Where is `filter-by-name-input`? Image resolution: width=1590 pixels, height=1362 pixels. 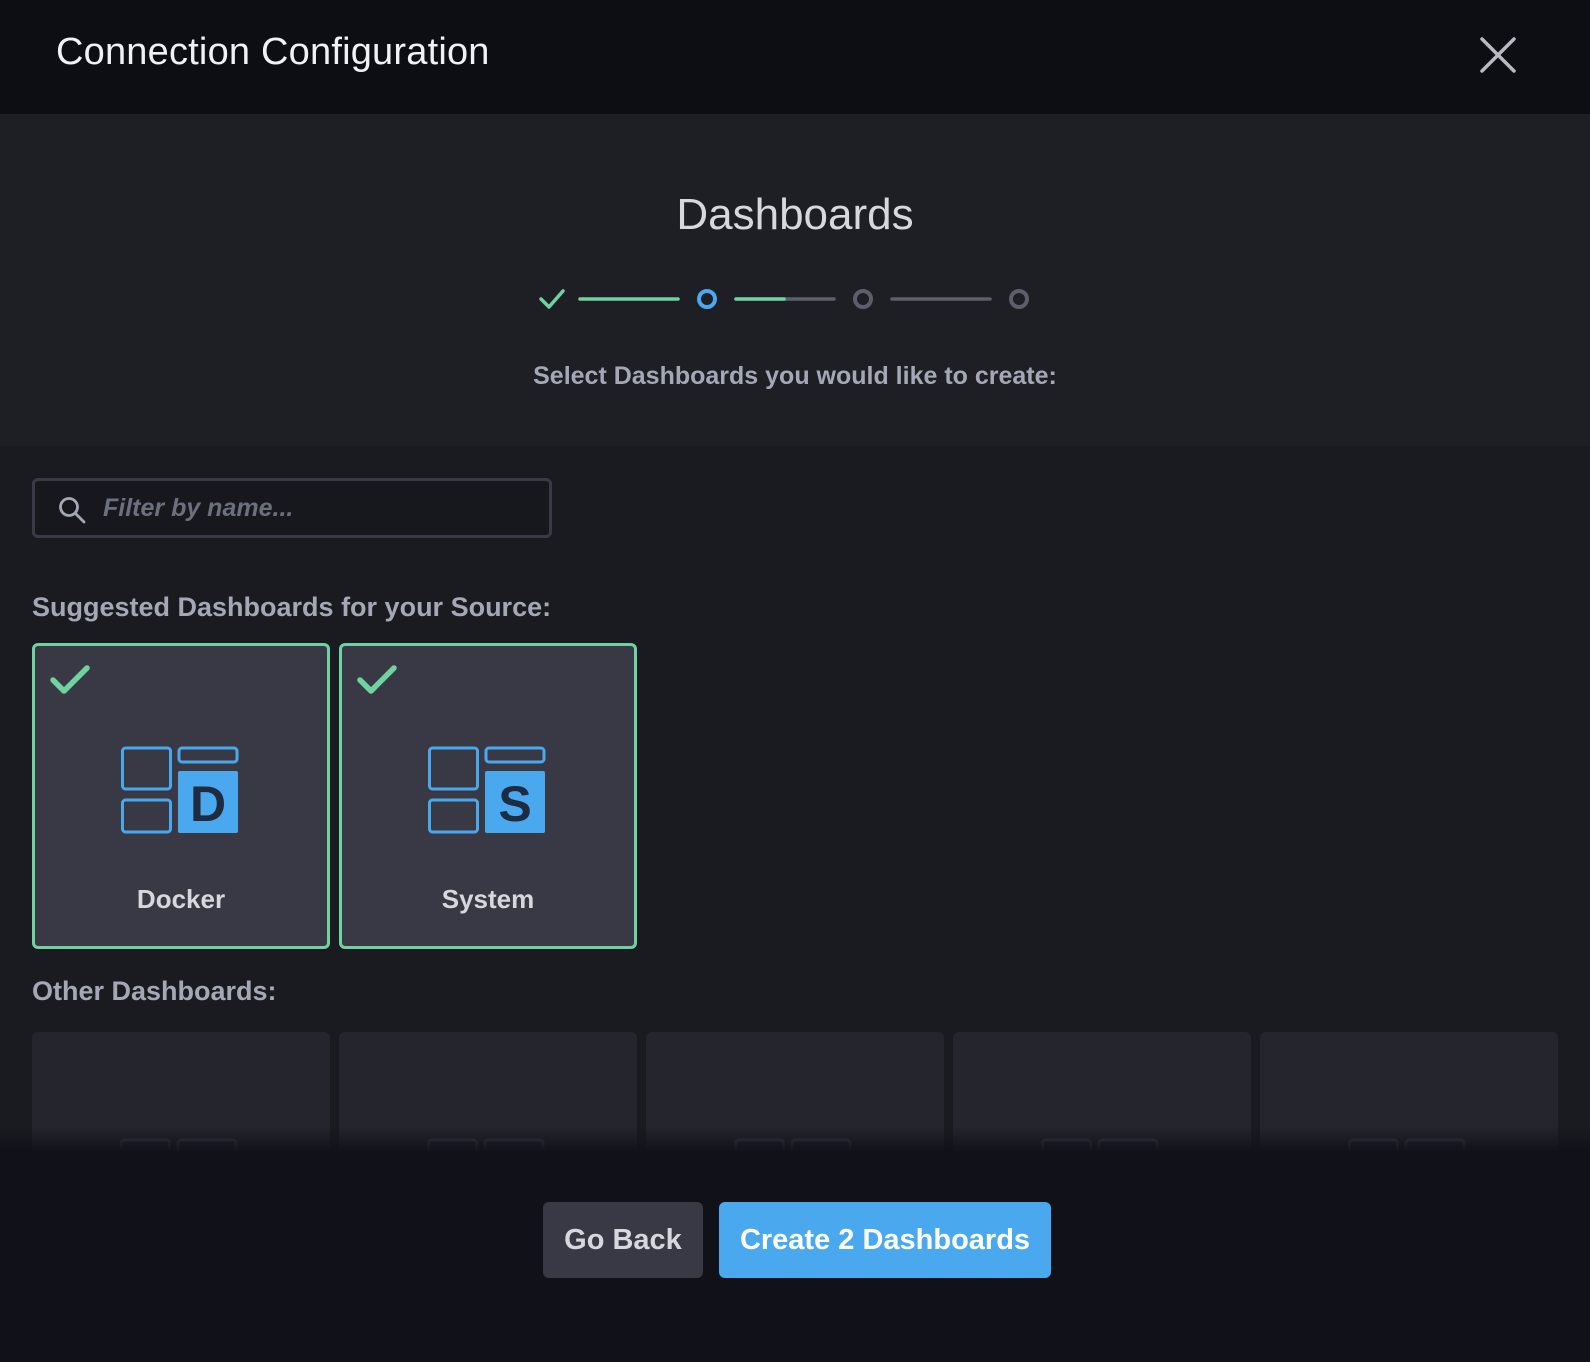
filter-by-name-input is located at coordinates (318, 508).